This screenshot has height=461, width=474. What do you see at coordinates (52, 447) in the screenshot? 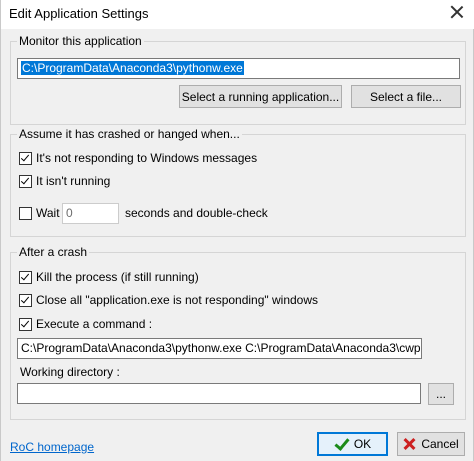
I see `roc-homepage-link: RoC homepage` at bounding box center [52, 447].